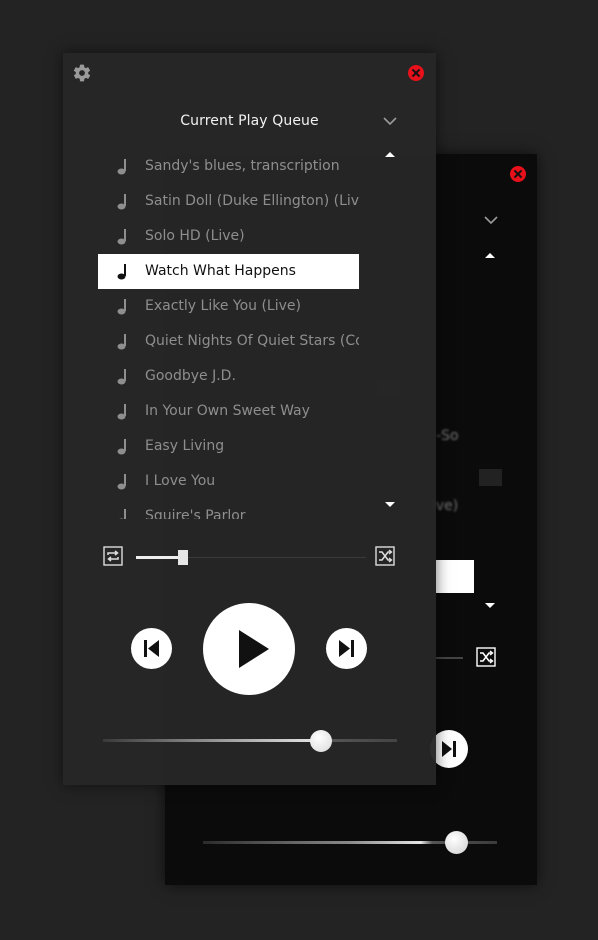  What do you see at coordinates (274, 557) in the screenshot?
I see `volume-track` at bounding box center [274, 557].